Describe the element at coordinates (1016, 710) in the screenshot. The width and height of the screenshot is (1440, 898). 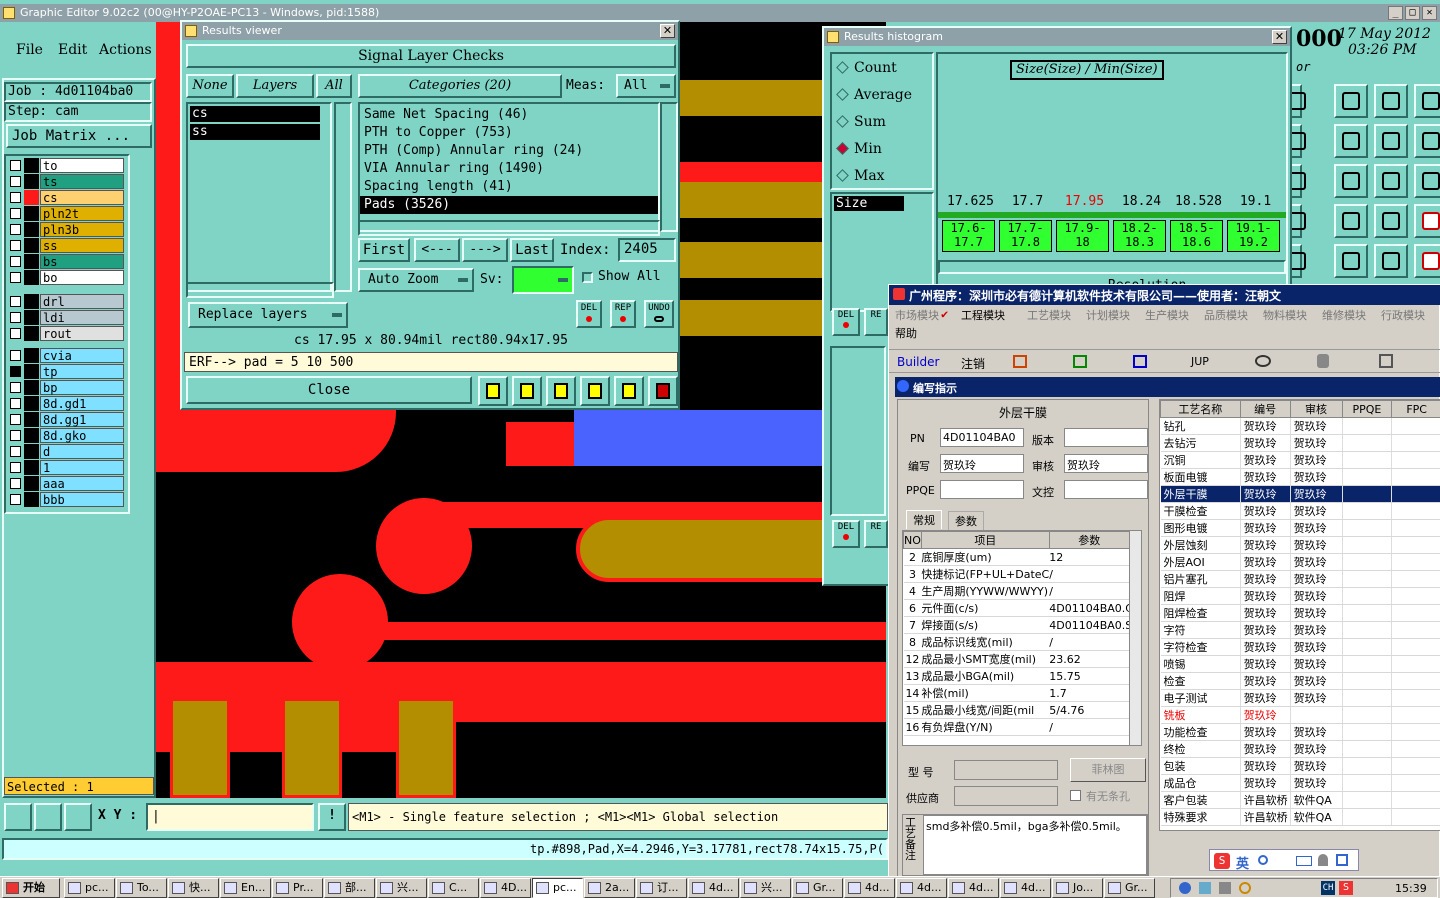
I see `table-row: 15 成品最小线宽/间距(mil 5/4.76` at that location.